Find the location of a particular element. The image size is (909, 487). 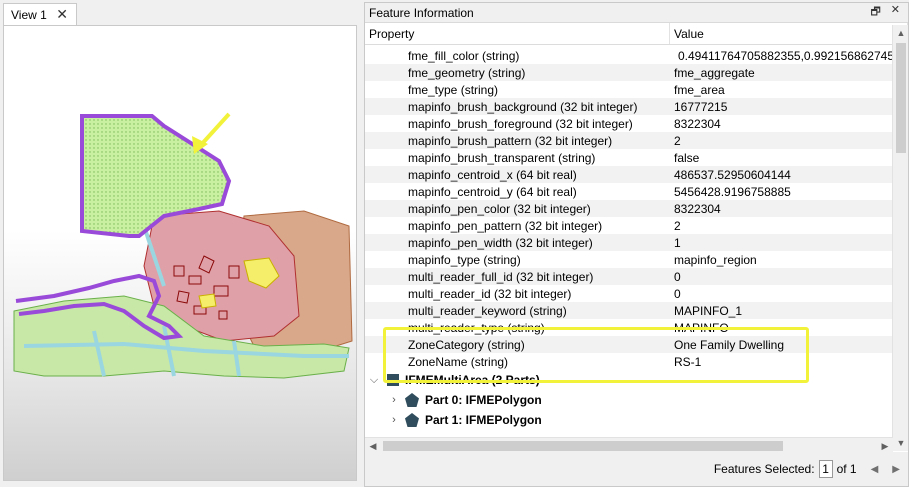

horizontal-scrollbar: ◀ ▶ is located at coordinates (629, 445).